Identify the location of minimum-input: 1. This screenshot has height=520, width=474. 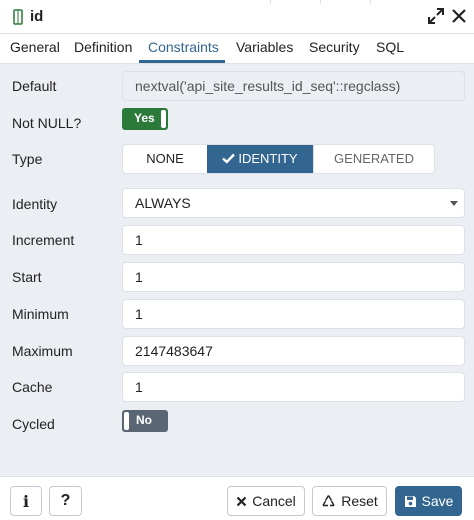
(293, 314).